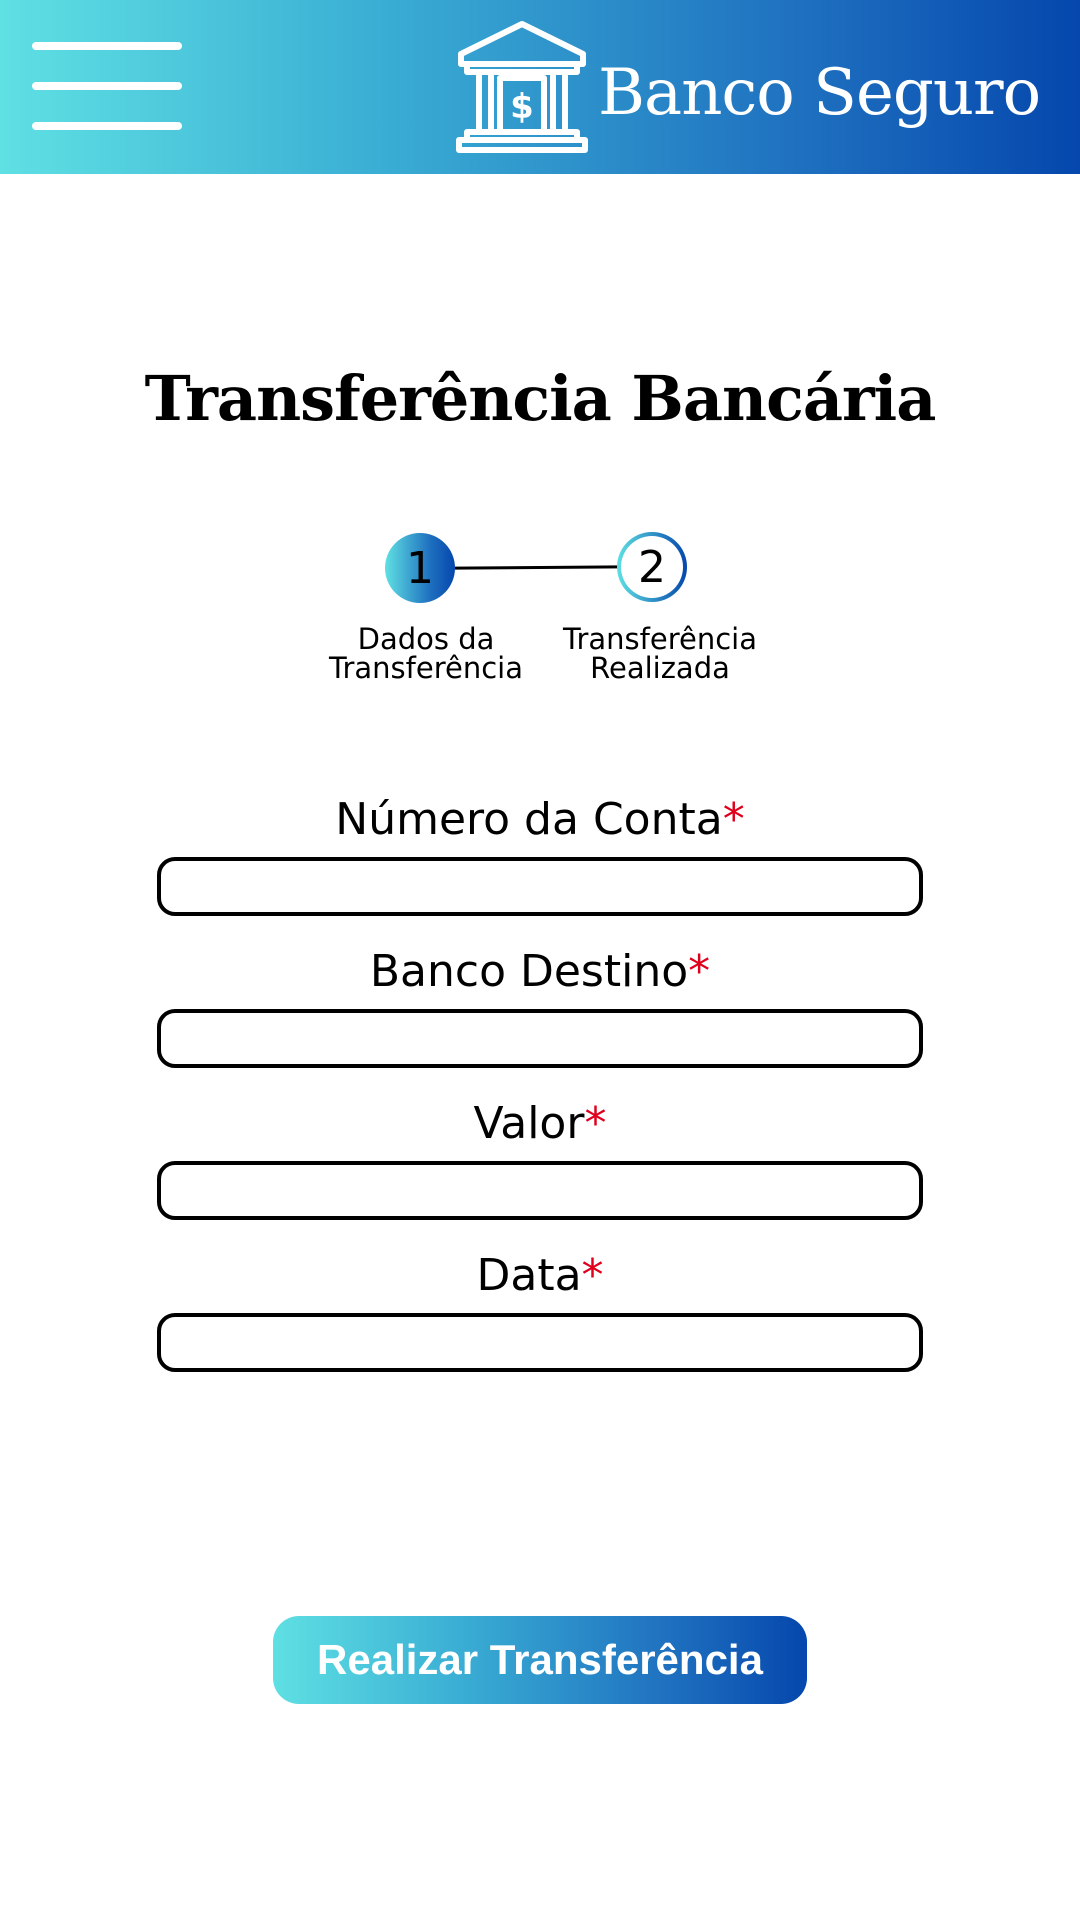 The width and height of the screenshot is (1080, 1920). I want to click on step-2-label: Transferência Realizada, so click(660, 653).